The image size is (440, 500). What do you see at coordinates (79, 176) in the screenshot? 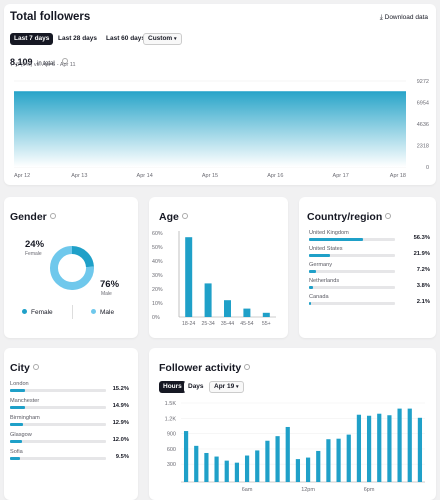
I see `x-tick-label: Apr 13` at bounding box center [79, 176].